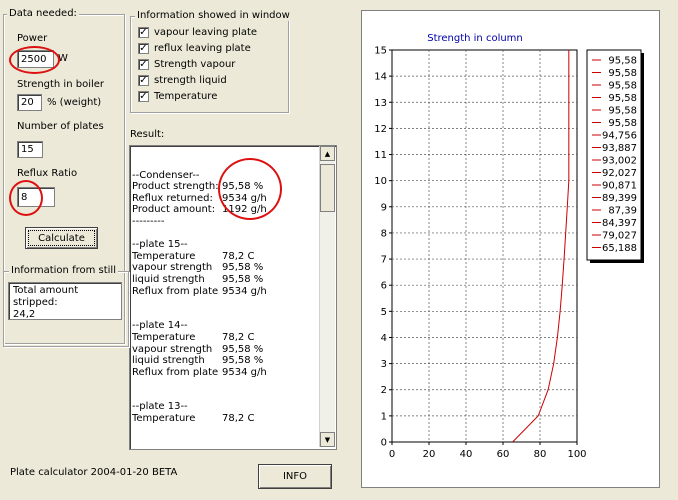  What do you see at coordinates (380, 103) in the screenshot?
I see `y-tick-label: 13` at bounding box center [380, 103].